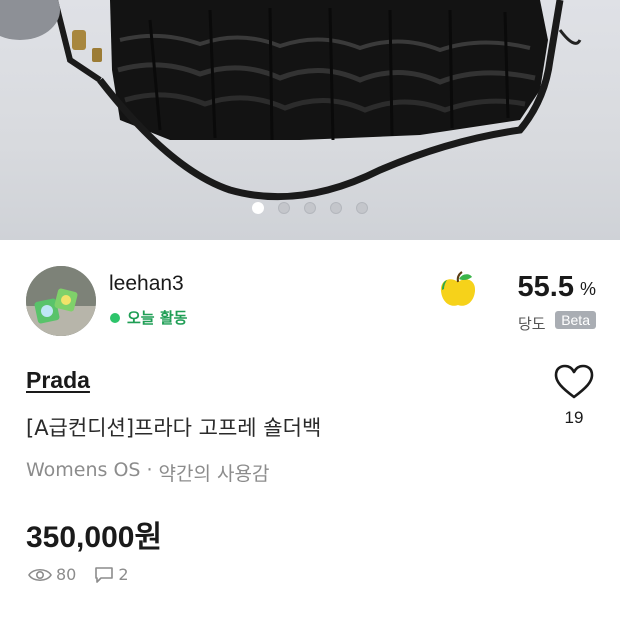 Image resolution: width=620 pixels, height=620 pixels. Describe the element at coordinates (311, 302) in the screenshot. I see `seller-profile: leehan3 오늘 활동 55.5 % 당도 Beta` at that location.